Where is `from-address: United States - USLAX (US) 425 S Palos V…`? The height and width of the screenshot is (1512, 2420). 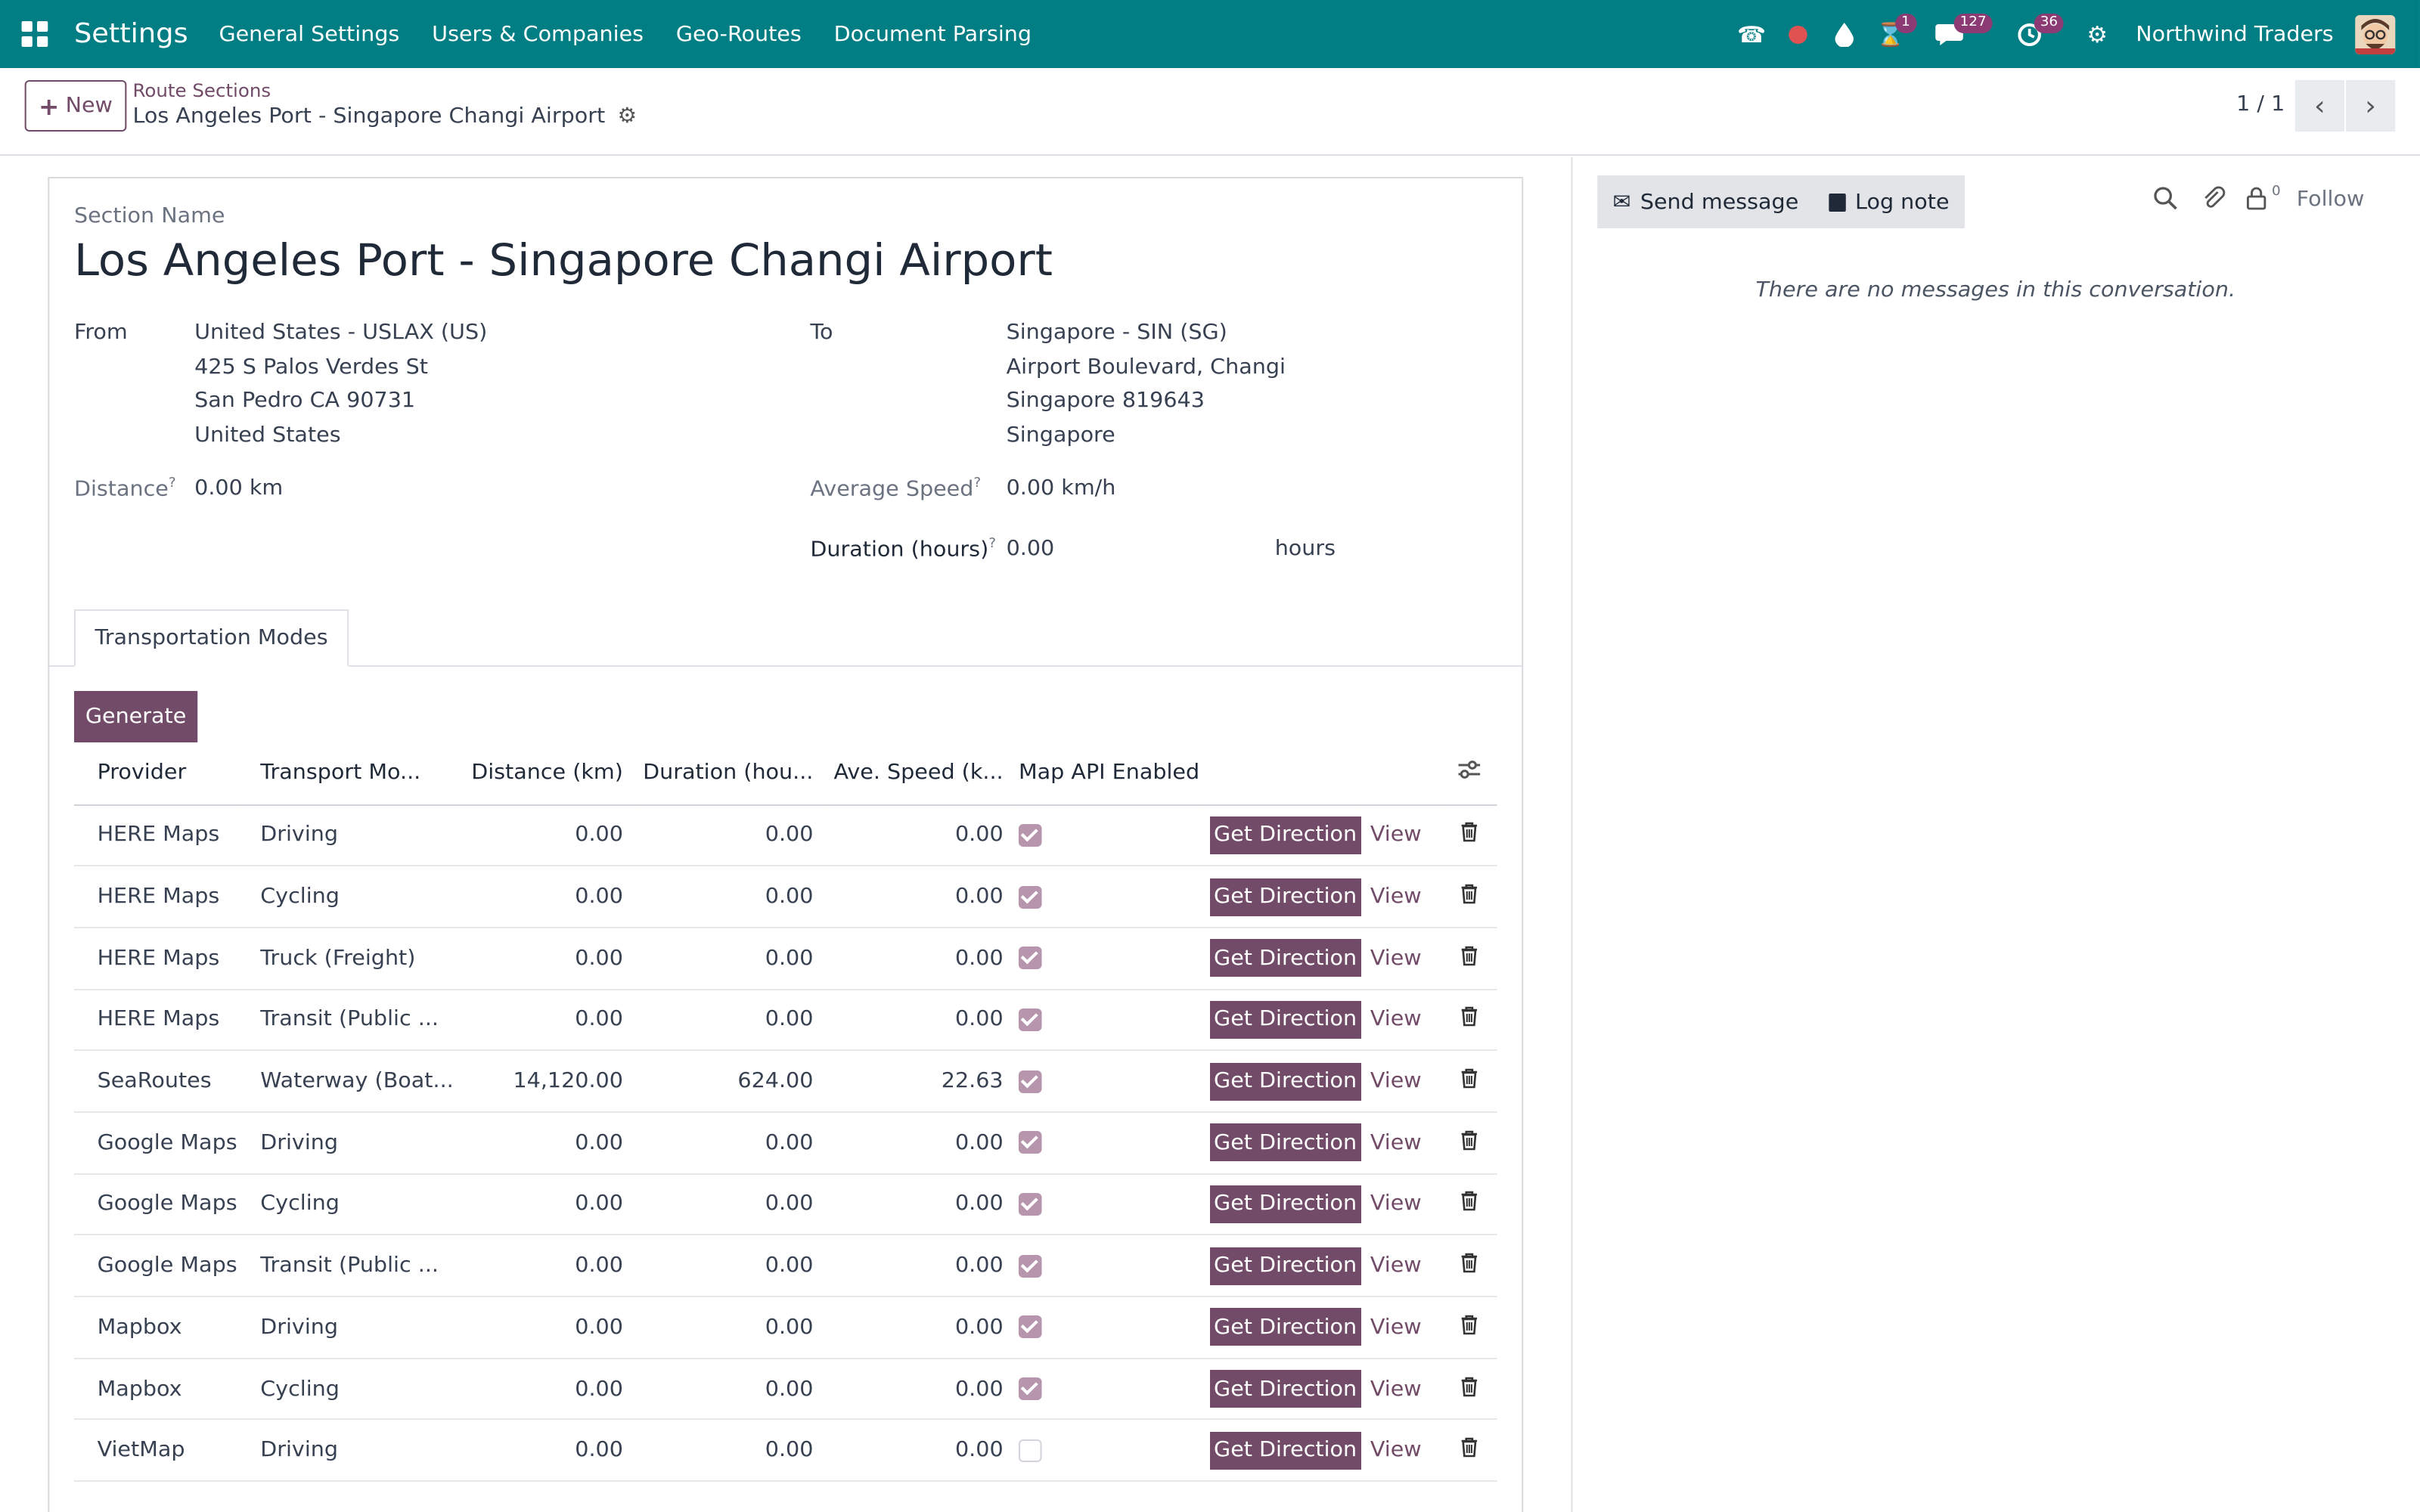
from-address: United States - USLAX (US) 425 S Palos V… is located at coordinates (340, 384).